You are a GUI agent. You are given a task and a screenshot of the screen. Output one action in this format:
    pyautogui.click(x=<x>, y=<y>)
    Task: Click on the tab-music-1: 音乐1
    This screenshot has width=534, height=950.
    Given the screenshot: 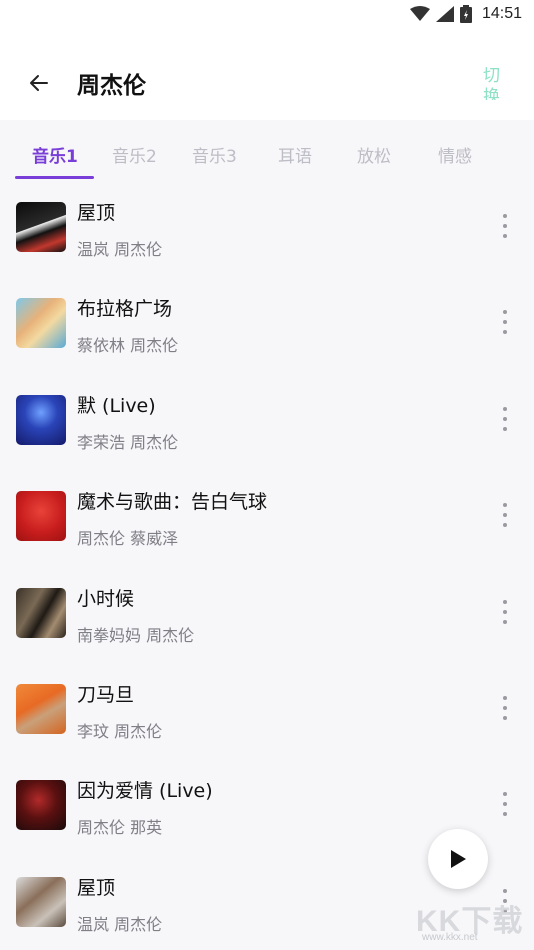 What is the action you would take?
    pyautogui.click(x=55, y=154)
    